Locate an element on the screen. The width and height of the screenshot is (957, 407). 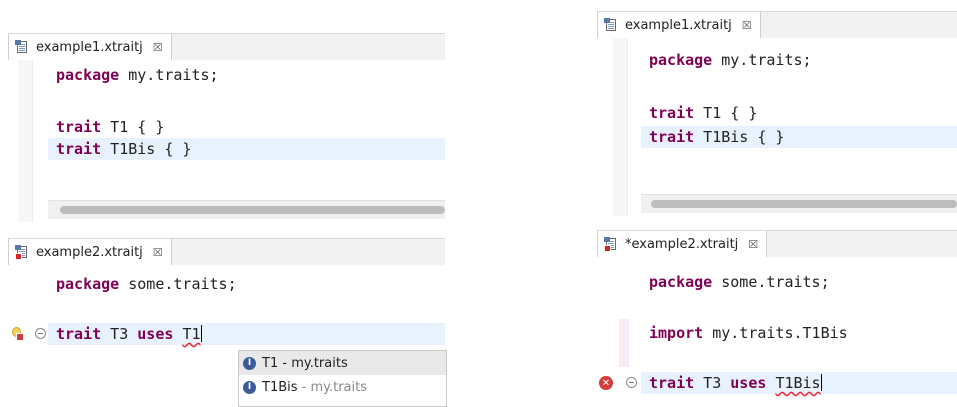
tab-title: *example2.xtraitj is located at coordinates (682, 244).